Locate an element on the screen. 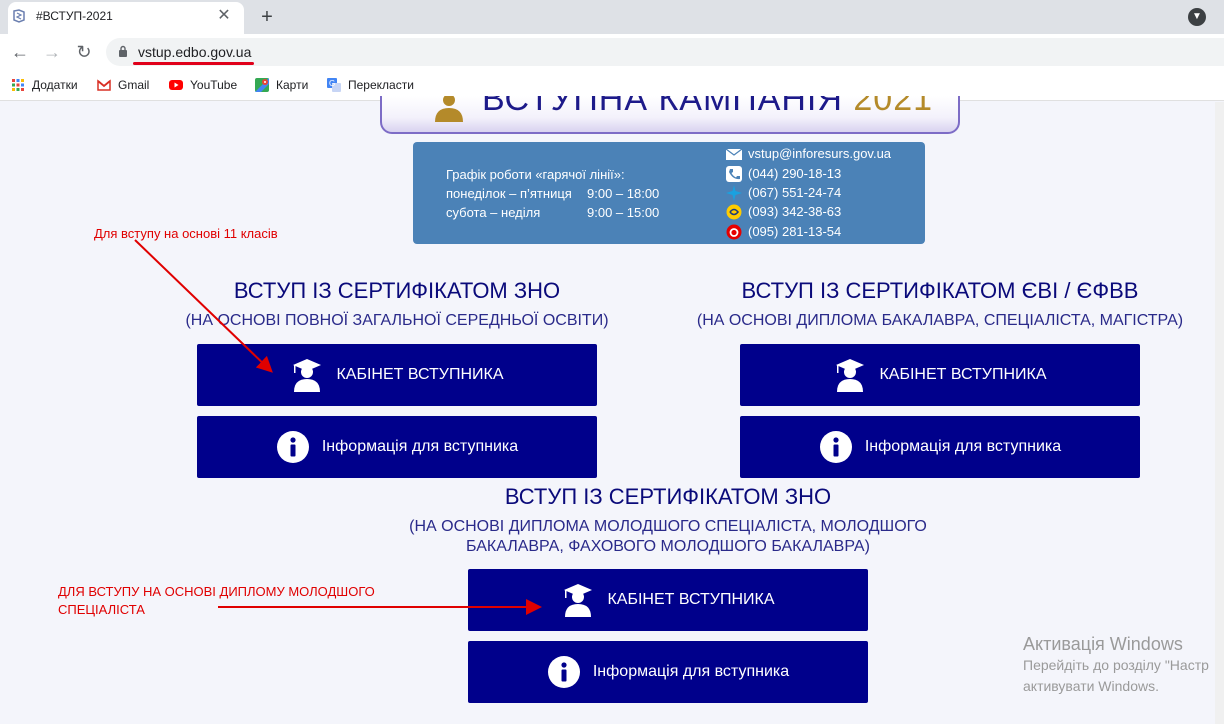  zno-cabinet-button: КАБІНЕТ ВСТУПНИКА is located at coordinates (397, 375).